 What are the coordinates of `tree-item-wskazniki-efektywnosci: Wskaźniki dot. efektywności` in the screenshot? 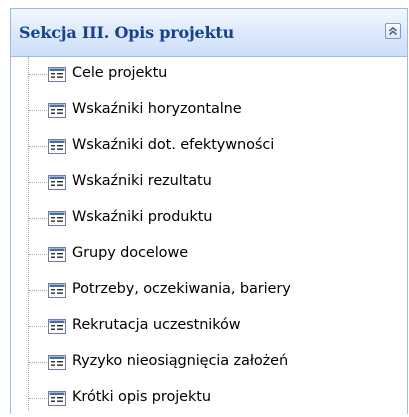 It's located at (209, 147).